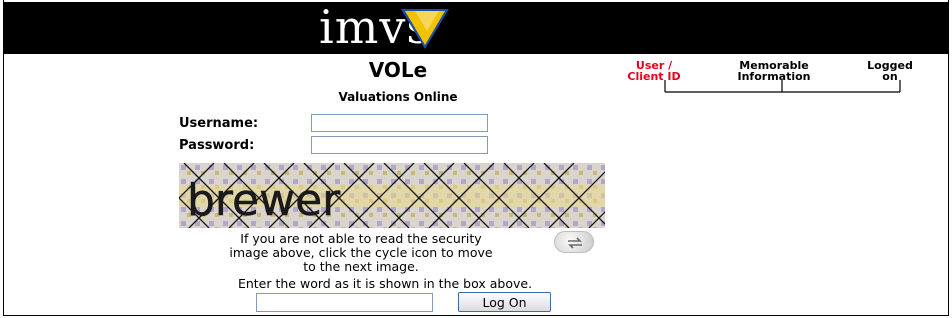 The height and width of the screenshot is (318, 952). I want to click on log-on-button: Log On, so click(504, 302).